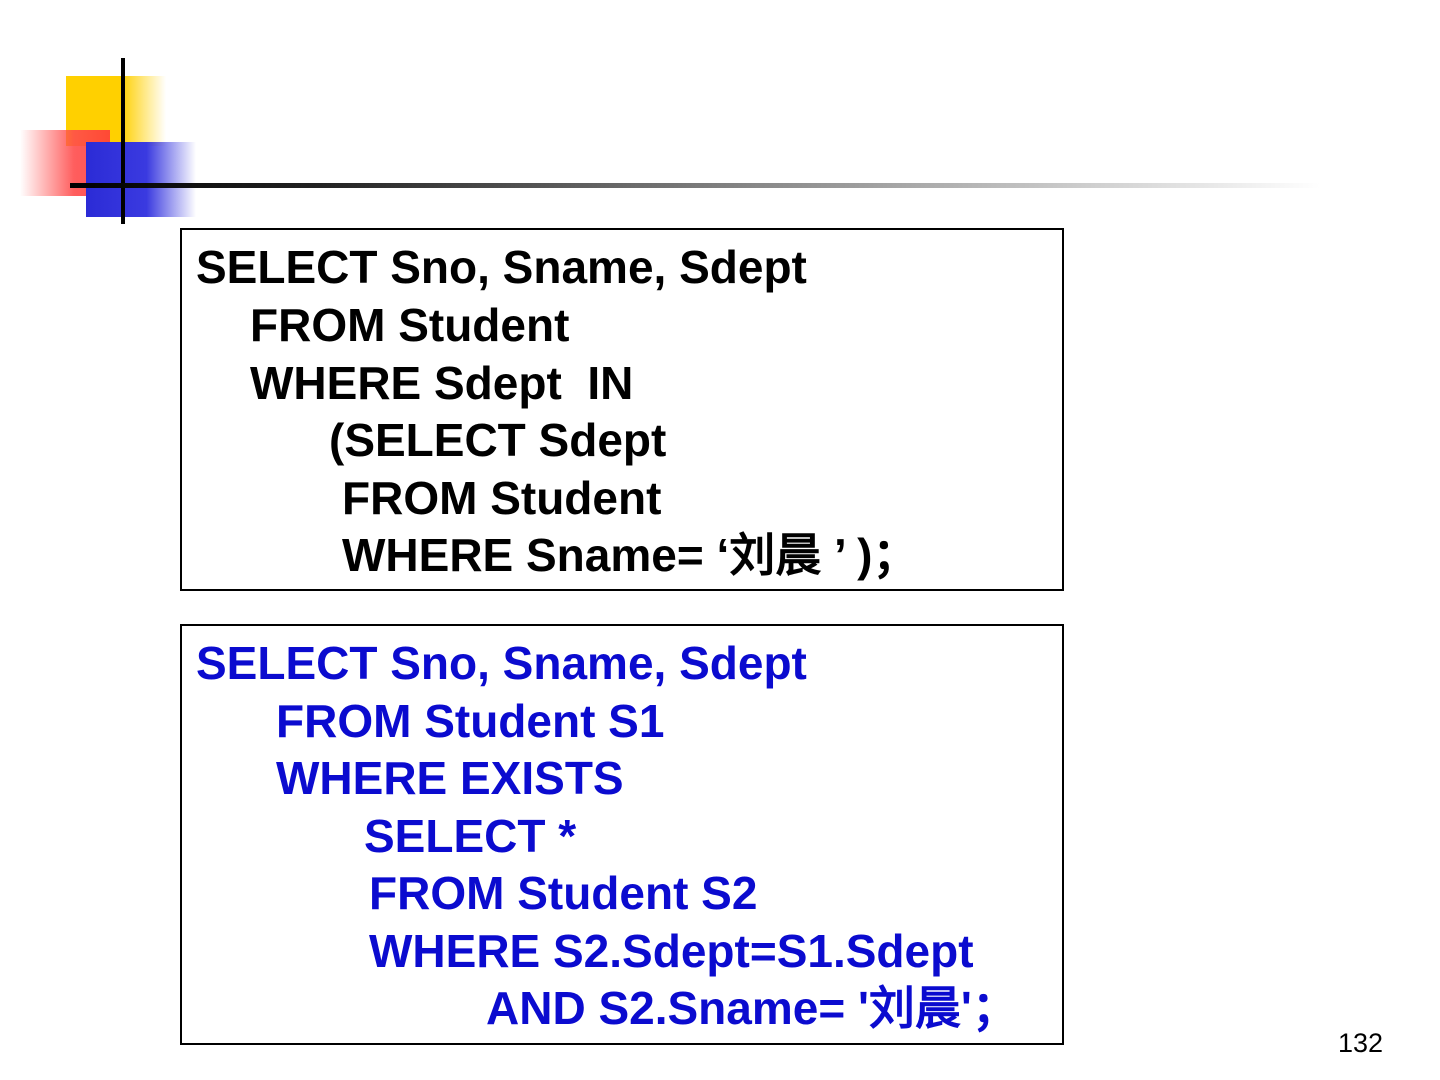 This screenshot has height=1080, width=1440. I want to click on code-line: WHERE EXISTS, so click(450, 778).